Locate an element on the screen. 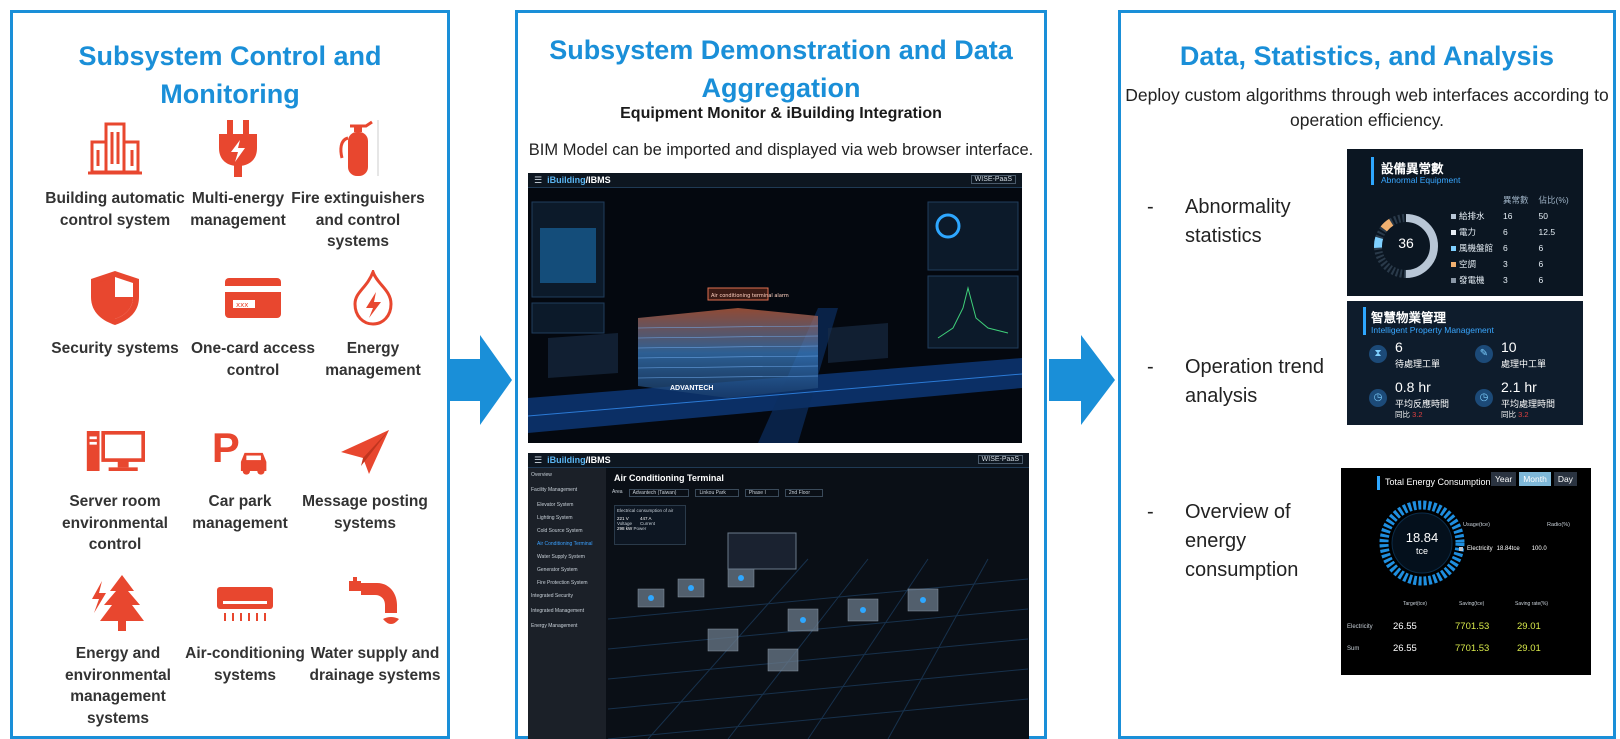 The height and width of the screenshot is (739, 1620). subsystem-label: Building automatic control system is located at coordinates (115, 209).